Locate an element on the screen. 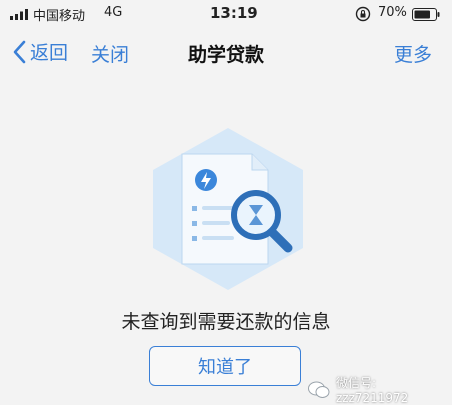 The image size is (452, 405). status-time: 13:19 is located at coordinates (234, 13).